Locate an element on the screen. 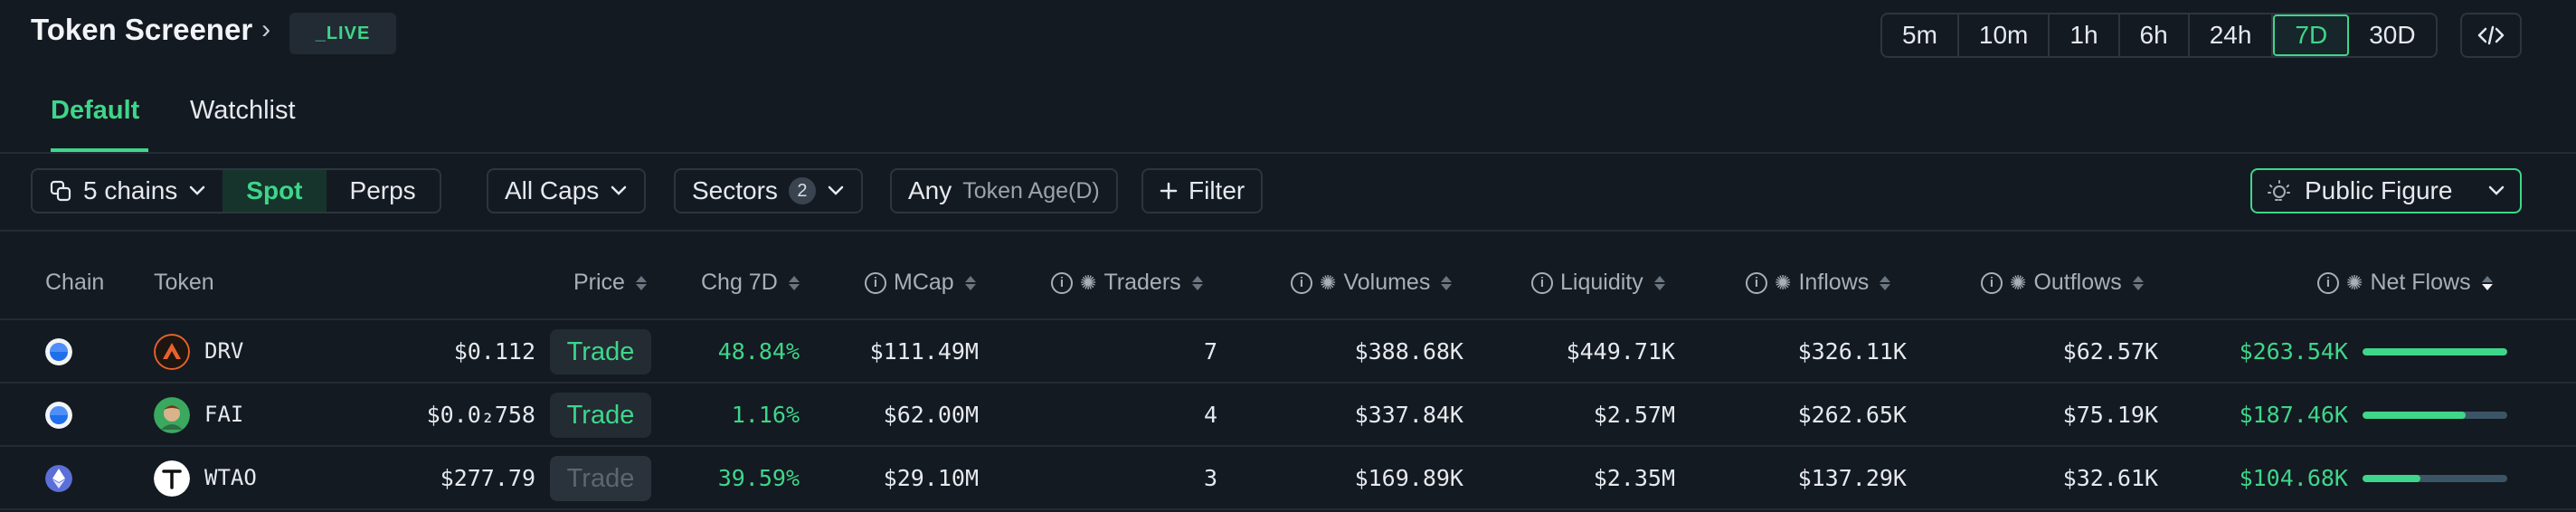  perps-toggle: Perps is located at coordinates (384, 191).